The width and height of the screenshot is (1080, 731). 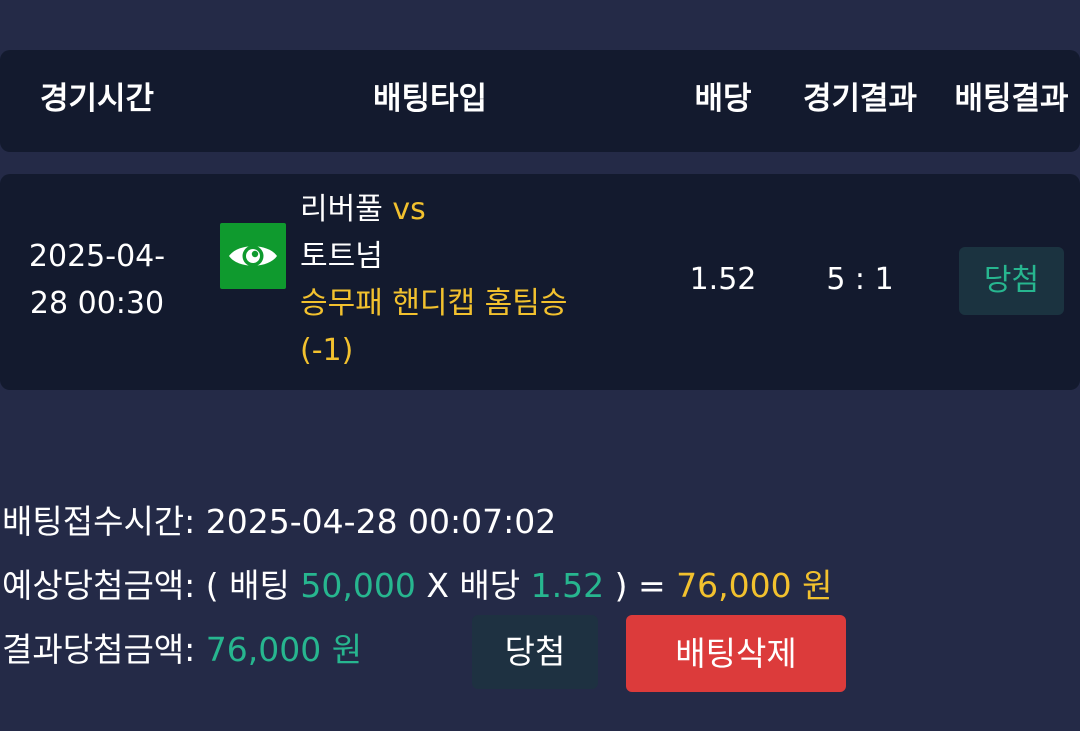 What do you see at coordinates (341, 209) in the screenshot?
I see `home-team: 리버풀` at bounding box center [341, 209].